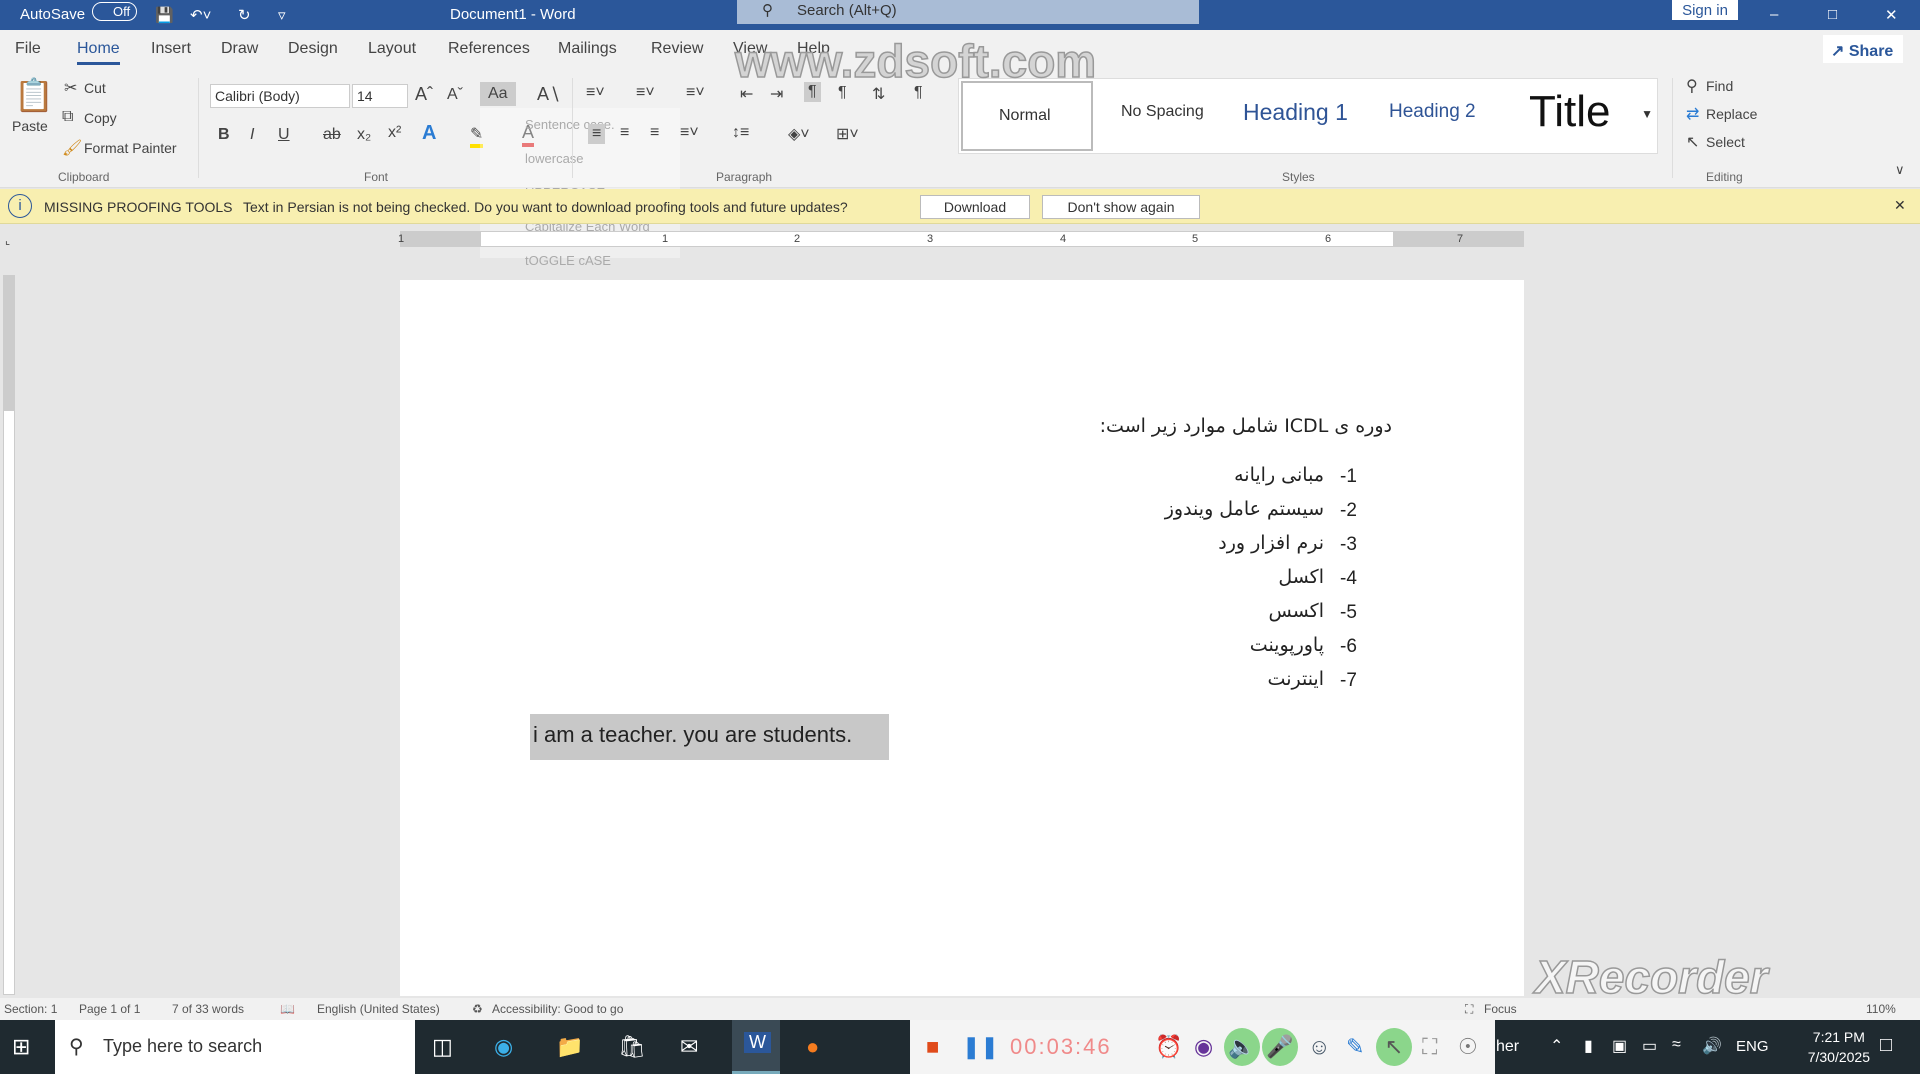 Image resolution: width=1920 pixels, height=1074 pixels. I want to click on subscript-icon: x₂, so click(364, 135).